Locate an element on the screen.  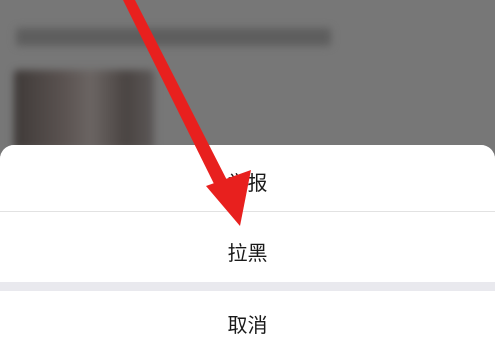
cancel-button-label: 取消 is located at coordinates (247, 324).